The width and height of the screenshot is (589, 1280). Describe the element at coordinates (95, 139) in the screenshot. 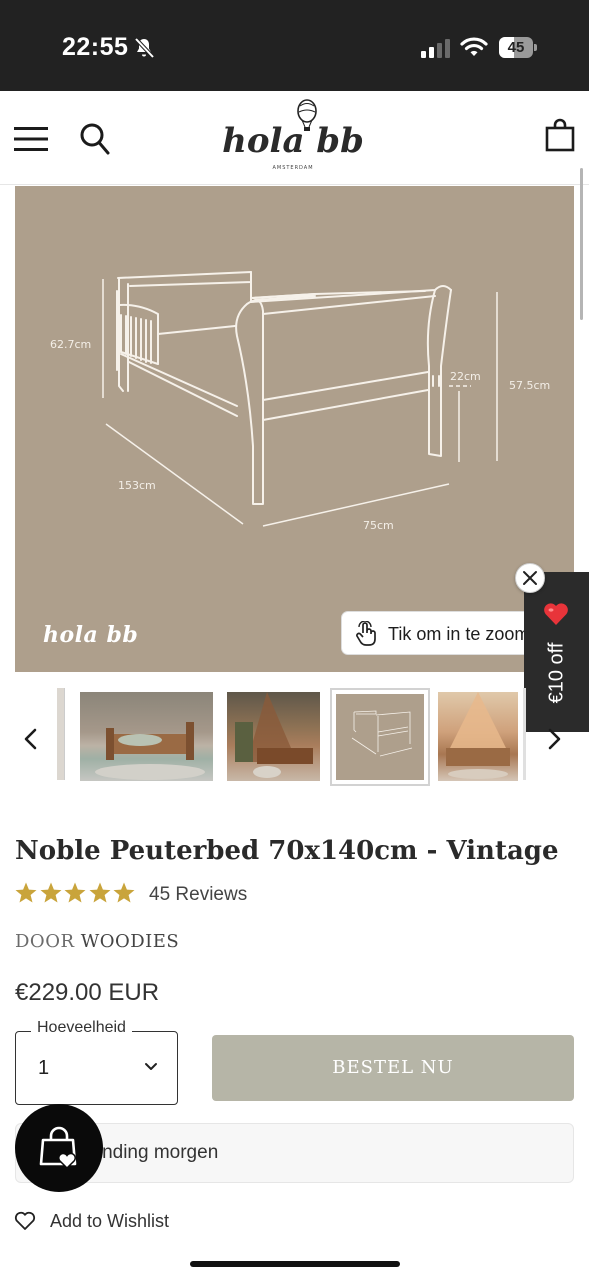

I see `search-icon` at that location.